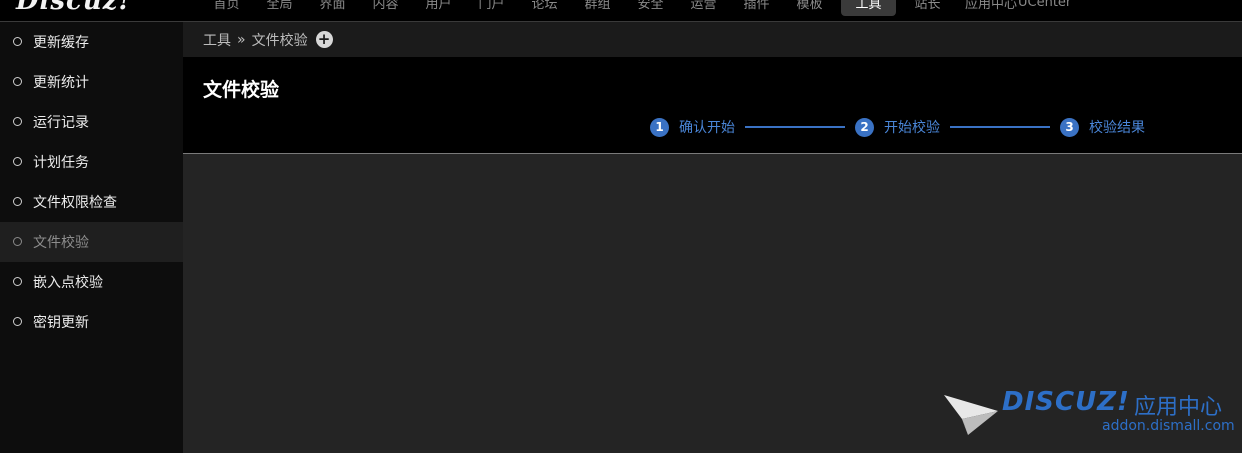 This screenshot has width=1242, height=453. Describe the element at coordinates (1044, 5) in the screenshot. I see `nav-item-ucenter: UCenter` at that location.